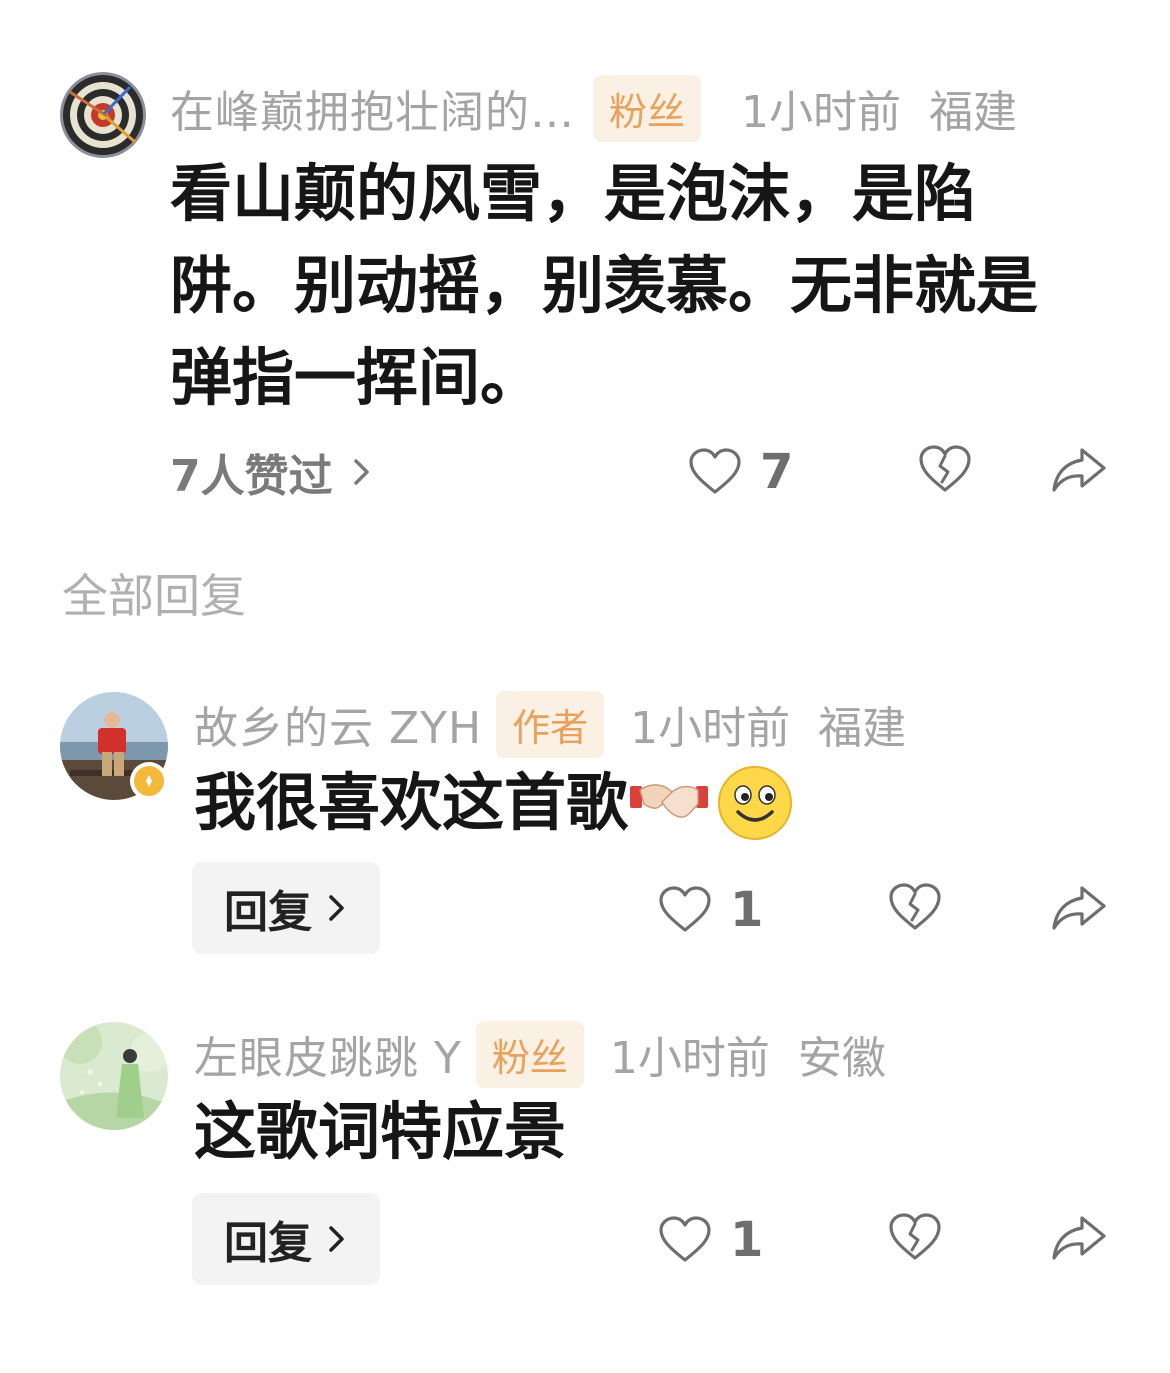  I want to click on comment-dislike-button, so click(946, 472).